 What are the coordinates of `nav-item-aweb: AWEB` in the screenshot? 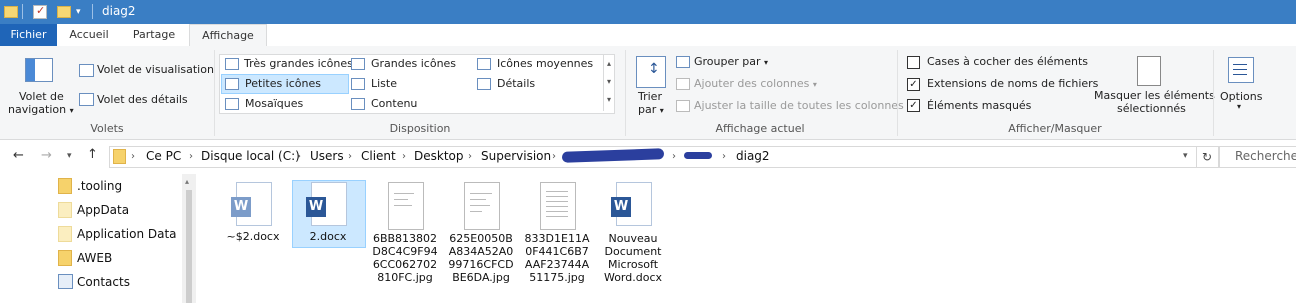 It's located at (94, 258).